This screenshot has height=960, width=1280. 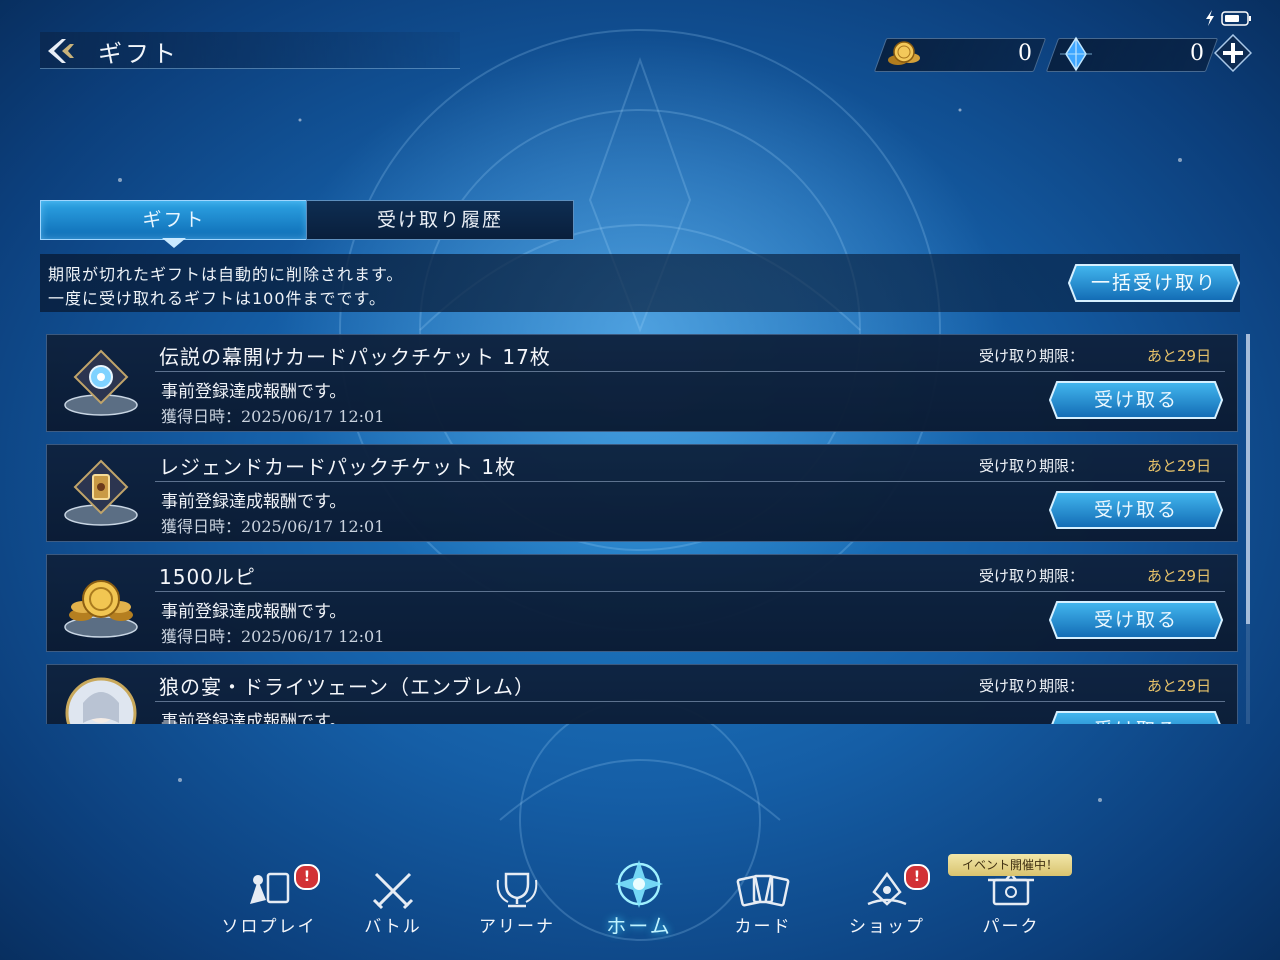 I want to click on active-tab-pointer, so click(x=174, y=243).